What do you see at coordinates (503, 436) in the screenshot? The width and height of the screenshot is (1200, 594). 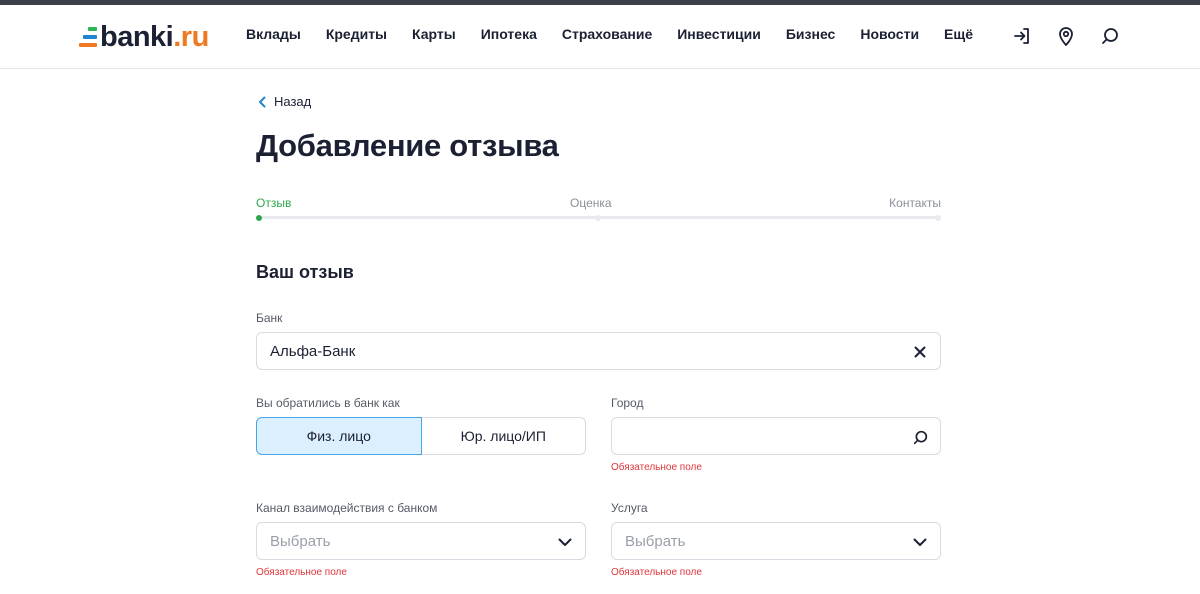 I see `client-type-legal: Юр. лицо/ИП` at bounding box center [503, 436].